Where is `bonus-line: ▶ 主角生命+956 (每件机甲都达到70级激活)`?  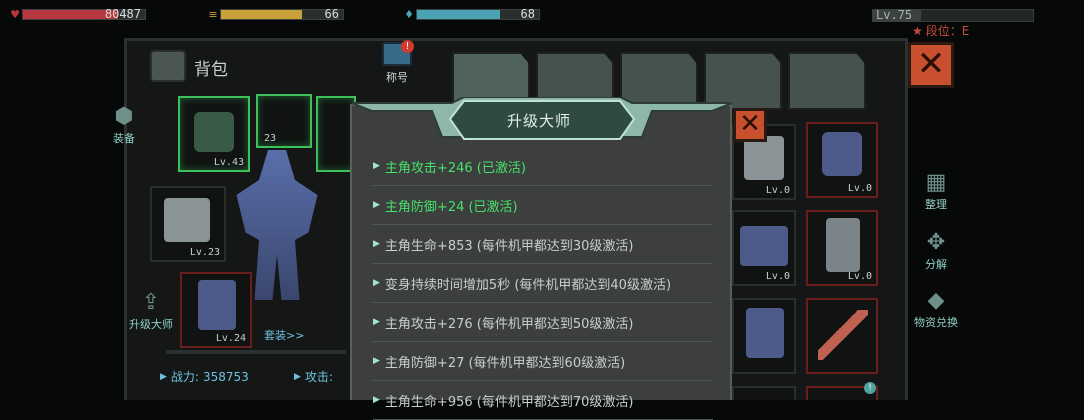
bonus-line: ▶ 主角生命+956 (每件机甲都达到70级激活) is located at coordinates (543, 400).